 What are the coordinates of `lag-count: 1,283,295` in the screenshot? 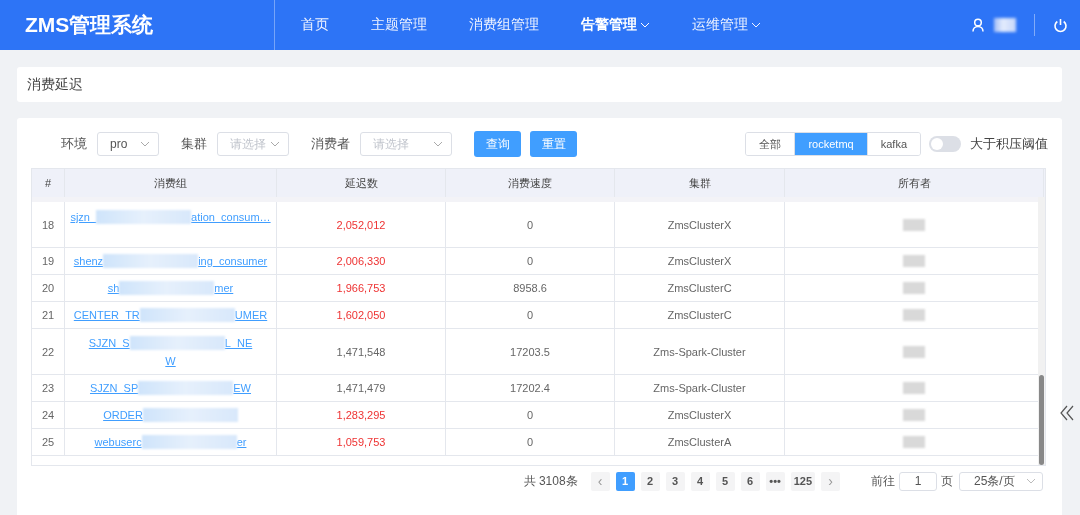 It's located at (361, 415).